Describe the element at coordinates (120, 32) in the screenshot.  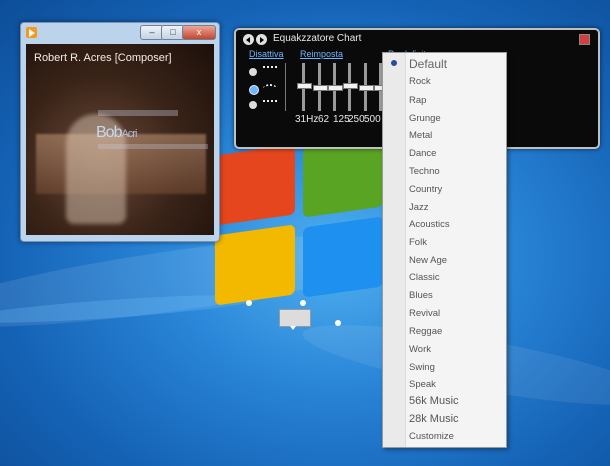
I see `player-titlebar: – □ x` at that location.